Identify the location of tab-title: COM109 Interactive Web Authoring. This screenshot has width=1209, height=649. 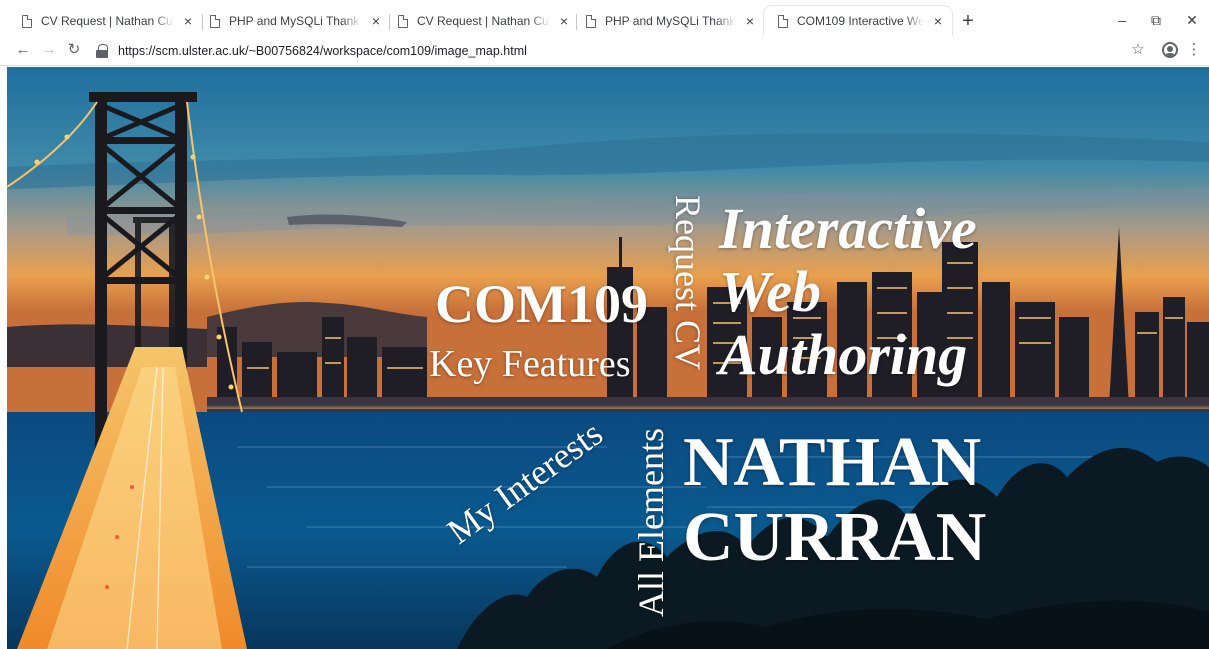
(860, 21).